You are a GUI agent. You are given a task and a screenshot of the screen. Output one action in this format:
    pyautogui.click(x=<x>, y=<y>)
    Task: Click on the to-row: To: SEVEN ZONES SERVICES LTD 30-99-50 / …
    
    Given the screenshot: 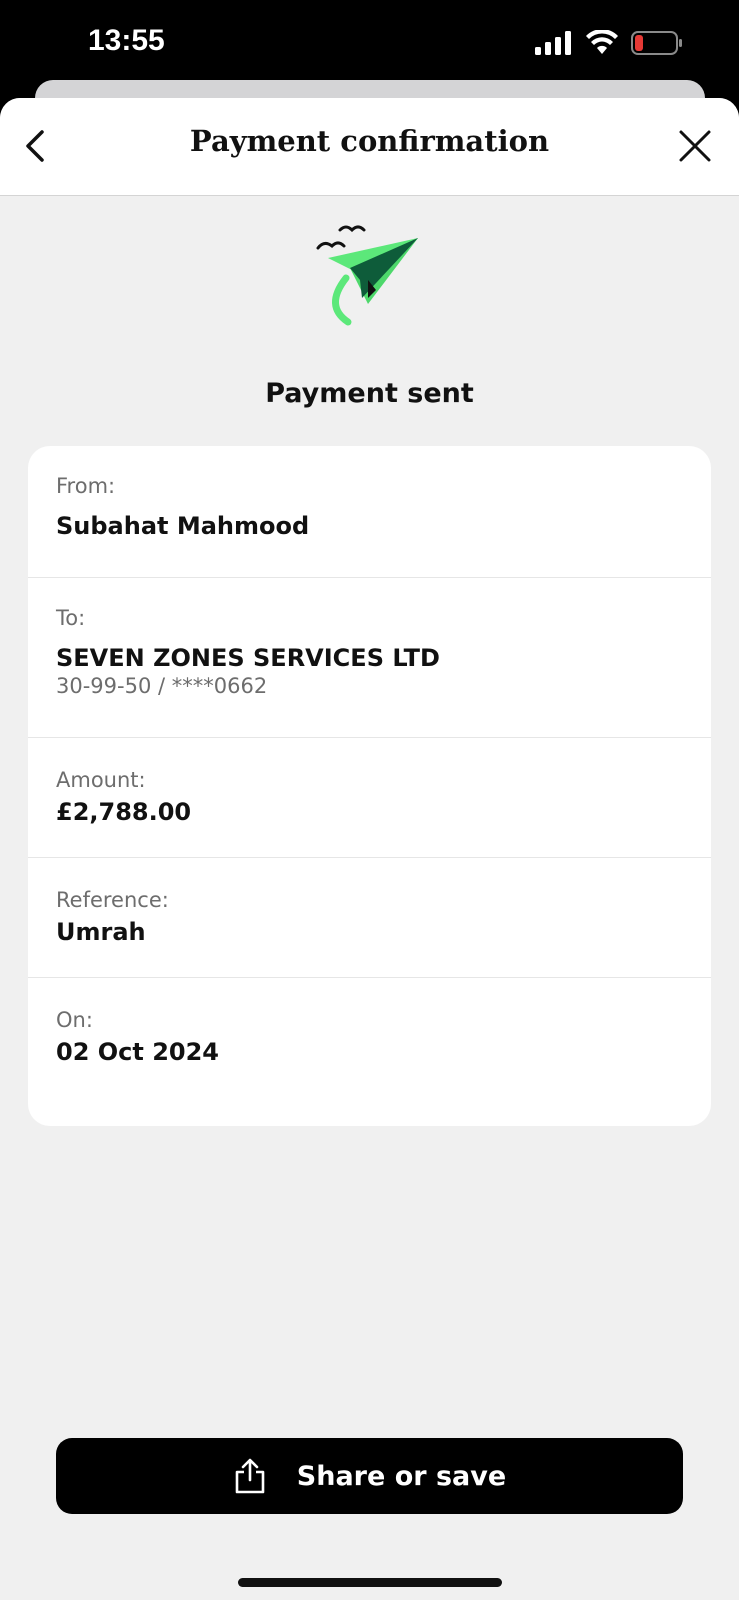 What is the action you would take?
    pyautogui.click(x=369, y=658)
    